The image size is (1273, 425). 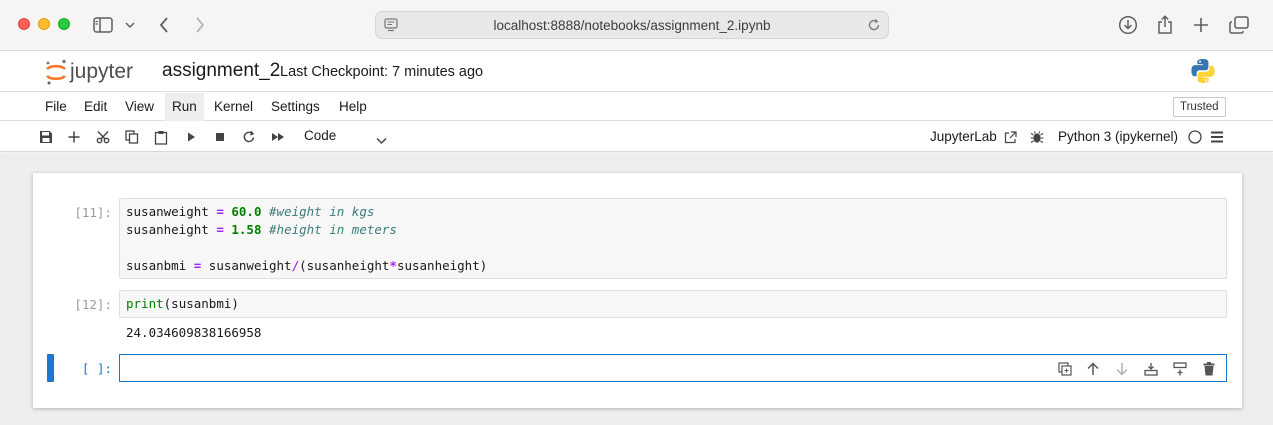 What do you see at coordinates (93, 212) in the screenshot?
I see `cell-prompt: [11]:` at bounding box center [93, 212].